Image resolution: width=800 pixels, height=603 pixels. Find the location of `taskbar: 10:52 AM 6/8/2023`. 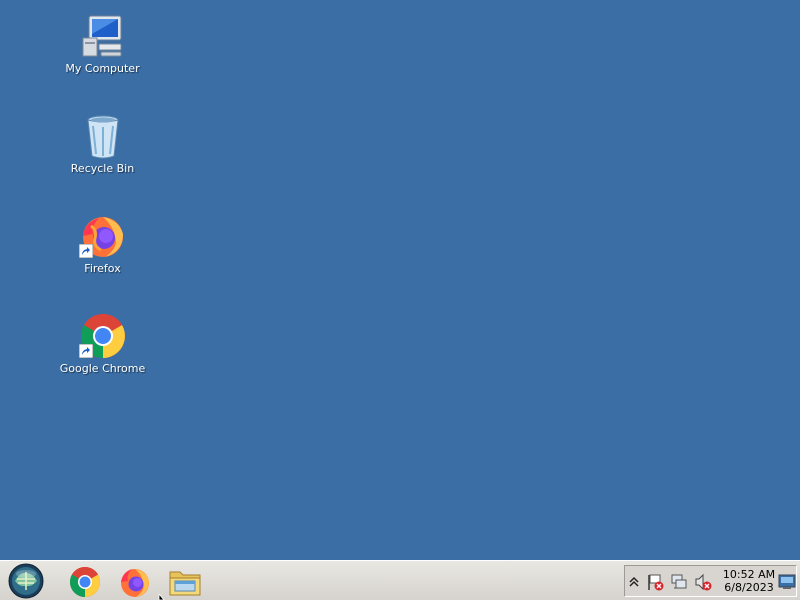

taskbar: 10:52 AM 6/8/2023 is located at coordinates (400, 580).